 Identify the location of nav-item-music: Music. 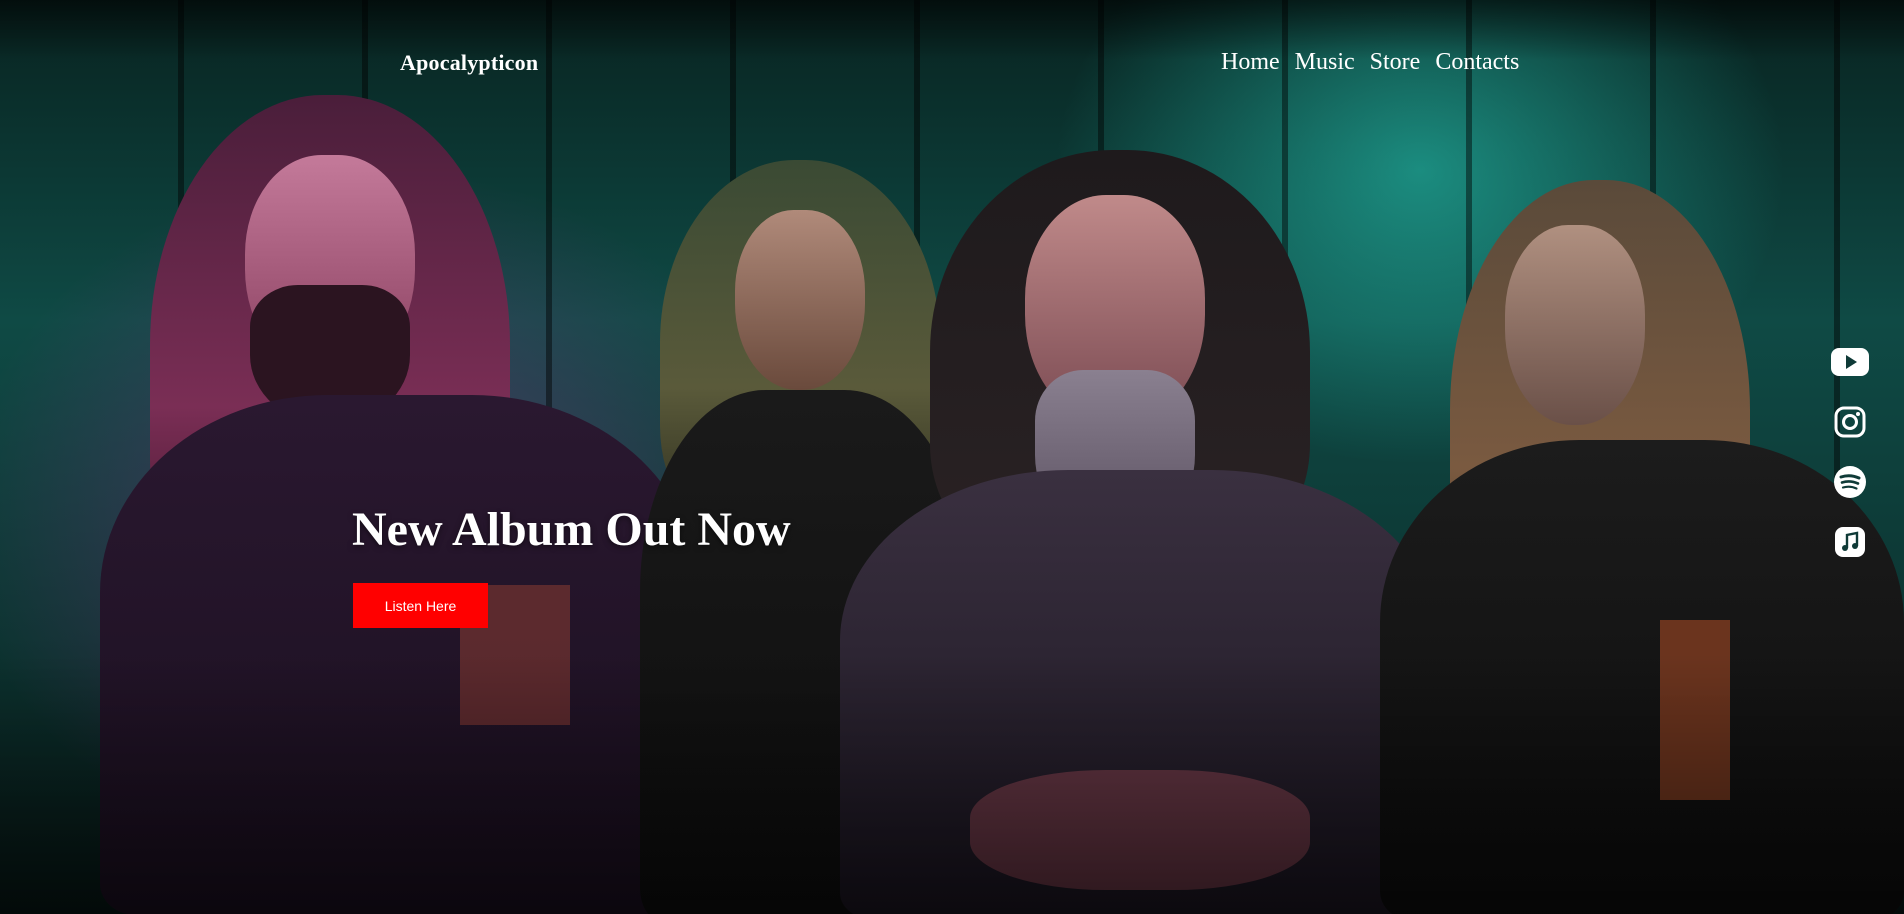
(1325, 62).